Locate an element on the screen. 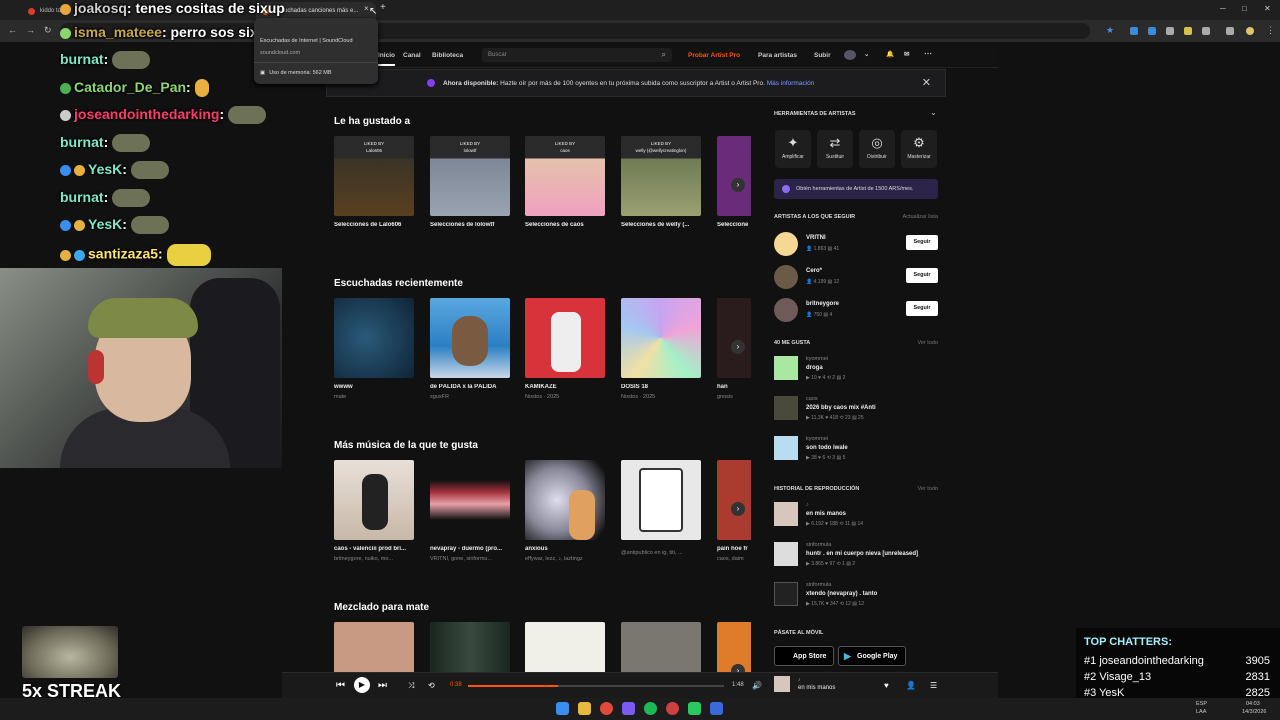 This screenshot has height=720, width=1280. artist-name: britneygore is located at coordinates (822, 304).